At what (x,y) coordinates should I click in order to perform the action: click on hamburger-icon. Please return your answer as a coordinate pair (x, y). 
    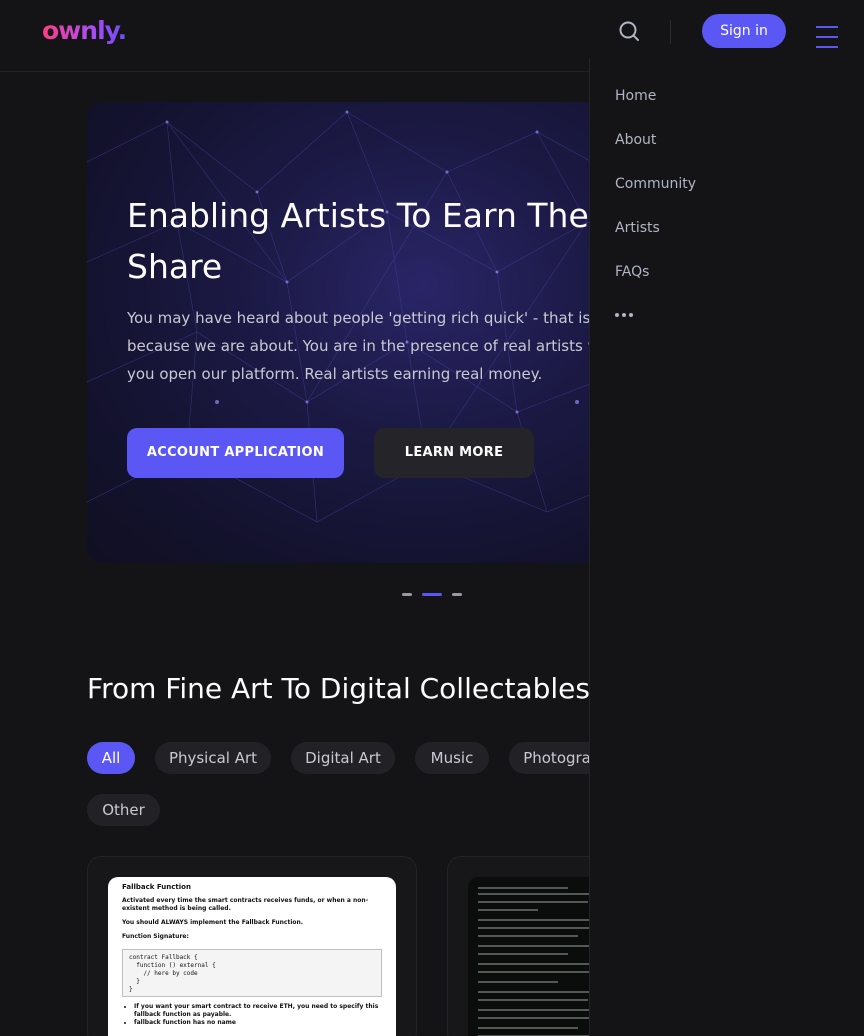
    Looking at the image, I should click on (827, 38).